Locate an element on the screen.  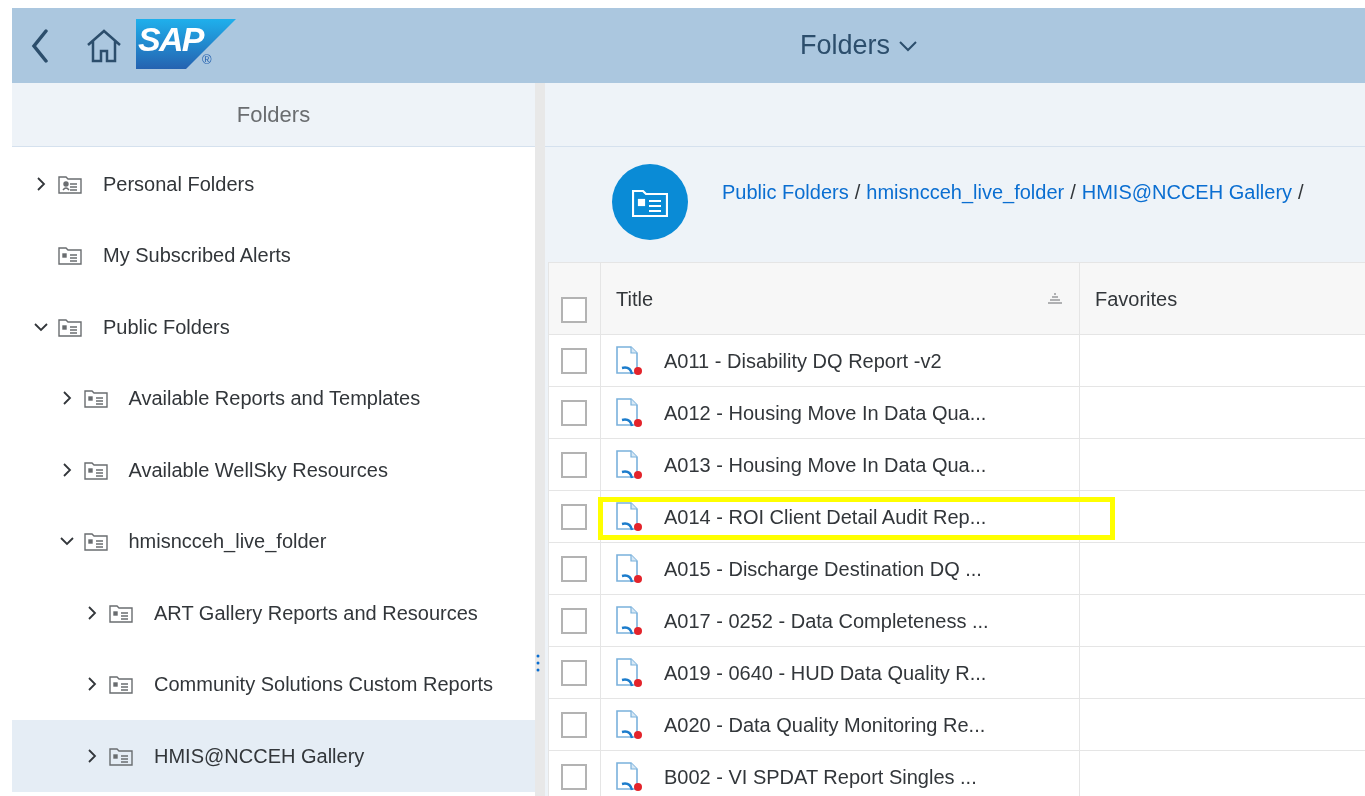
page-title: Folders is located at coordinates (845, 45).